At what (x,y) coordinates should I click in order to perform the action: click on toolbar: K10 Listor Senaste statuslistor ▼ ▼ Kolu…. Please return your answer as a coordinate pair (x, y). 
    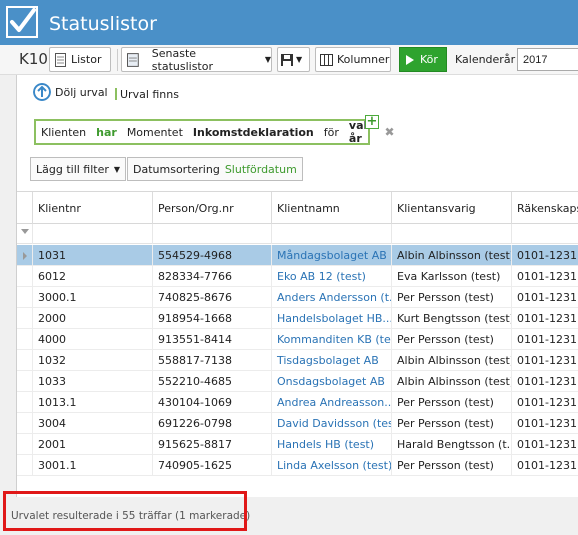
    Looking at the image, I should click on (289, 60).